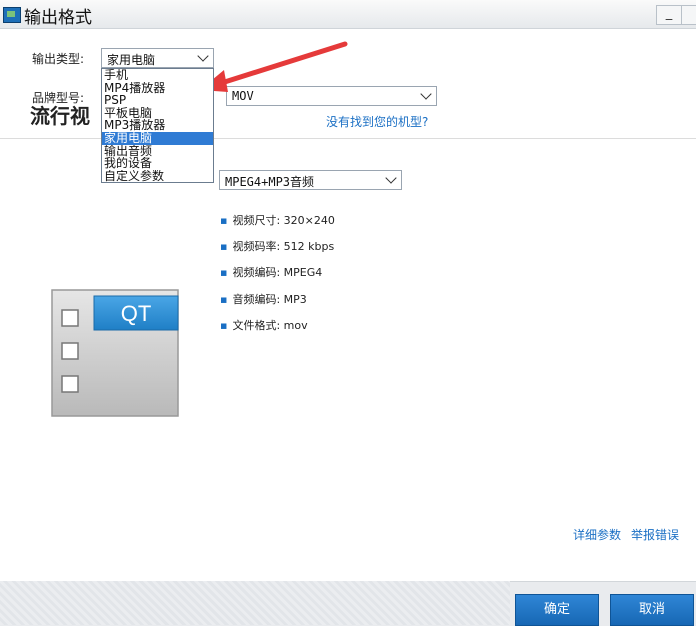  I want to click on preset-value: MPEG4+MP3音频, so click(270, 182).